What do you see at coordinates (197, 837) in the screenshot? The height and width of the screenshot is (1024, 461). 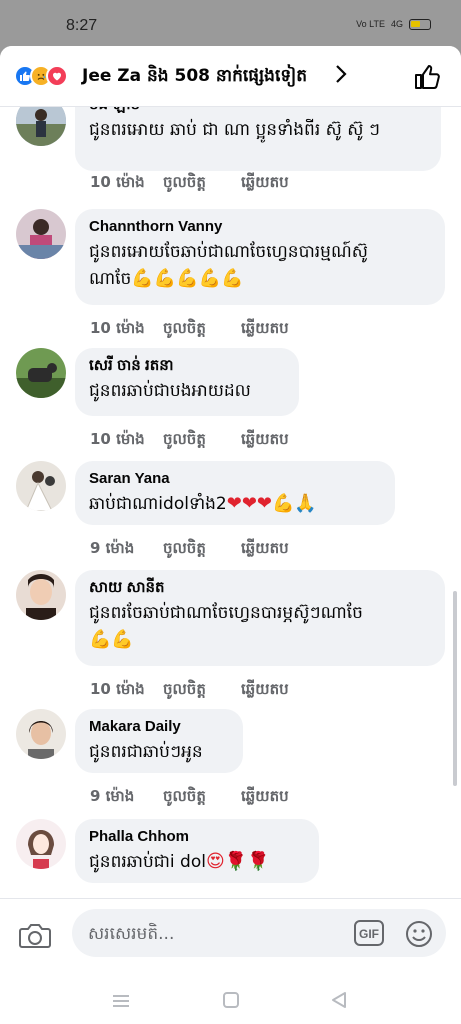 I see `comment-author: Phalla Chhom` at bounding box center [197, 837].